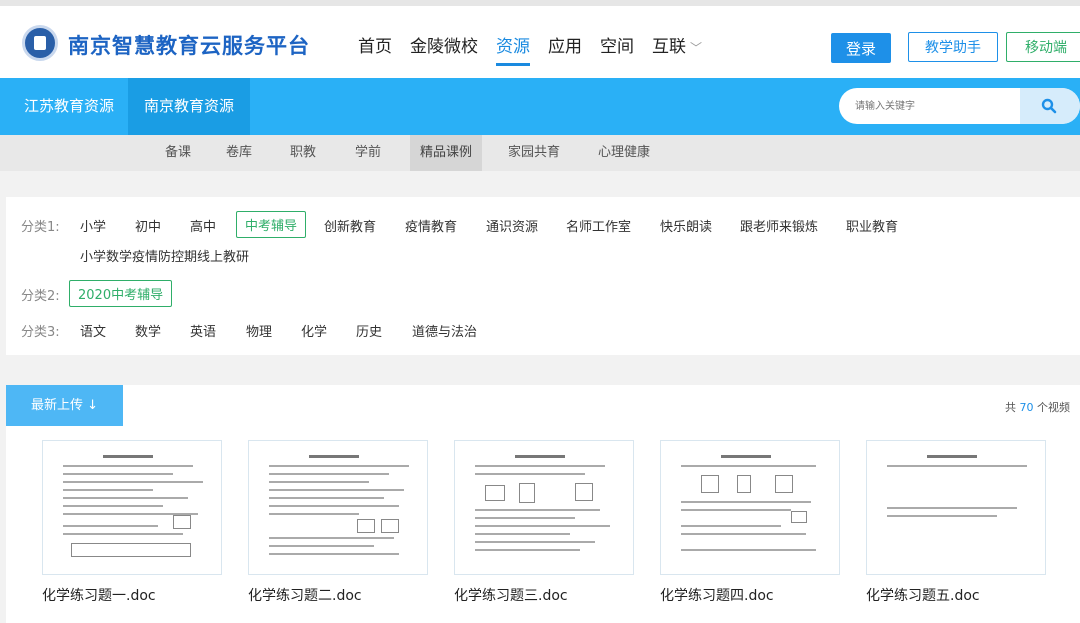 Image resolution: width=1080 pixels, height=623 pixels. Describe the element at coordinates (189, 45) in the screenshot. I see `platform-title: 南京智慧教育云服务平台` at that location.